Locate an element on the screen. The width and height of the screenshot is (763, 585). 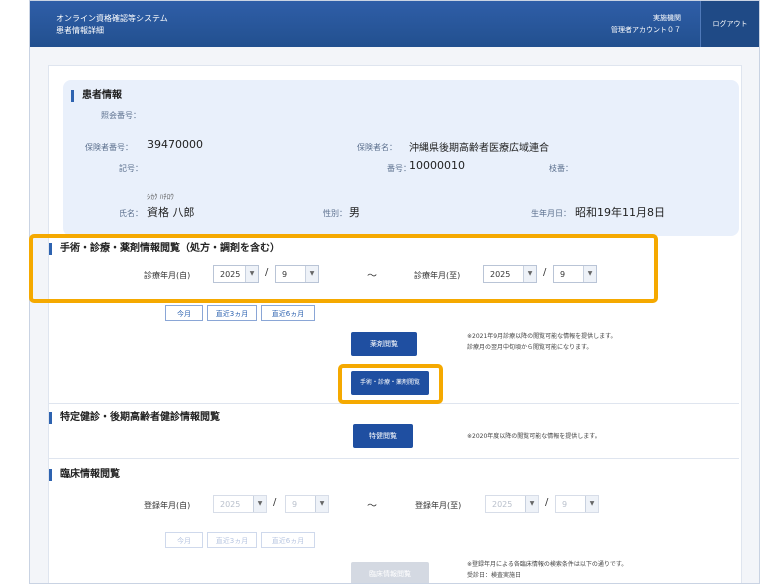
clinical-to-month-select: 9 ▼ is located at coordinates (577, 504).